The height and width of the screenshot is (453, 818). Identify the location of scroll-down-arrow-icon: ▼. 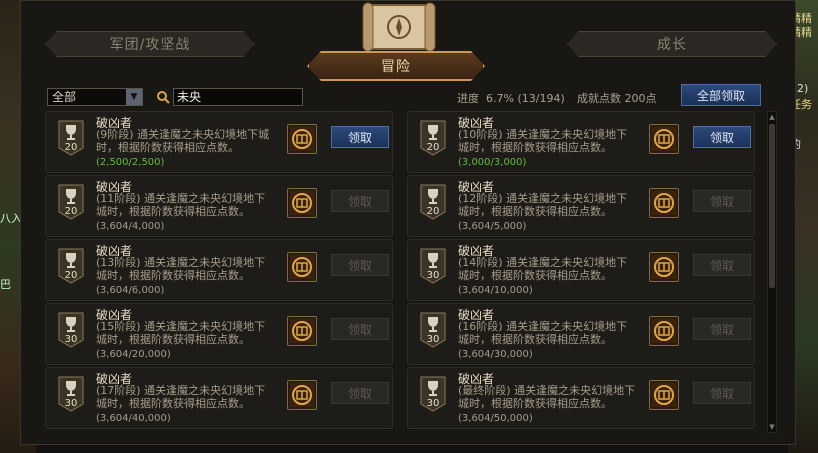
(772, 427).